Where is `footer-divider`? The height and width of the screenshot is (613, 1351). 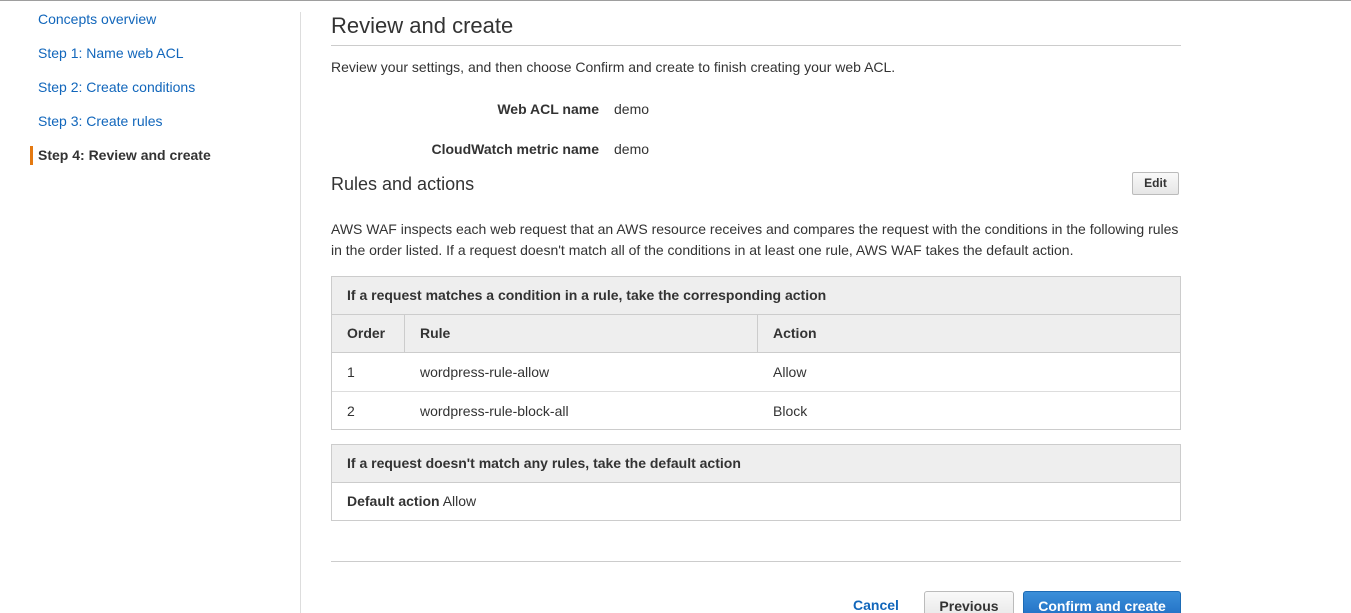
footer-divider is located at coordinates (756, 561).